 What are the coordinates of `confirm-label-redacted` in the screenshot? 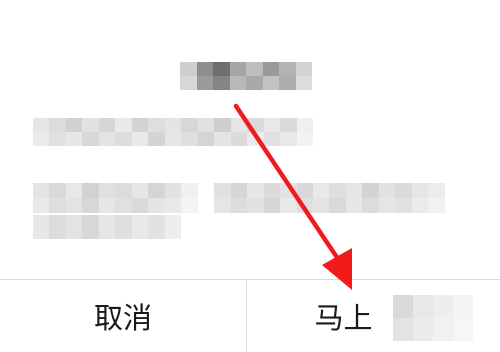 It's located at (433, 318).